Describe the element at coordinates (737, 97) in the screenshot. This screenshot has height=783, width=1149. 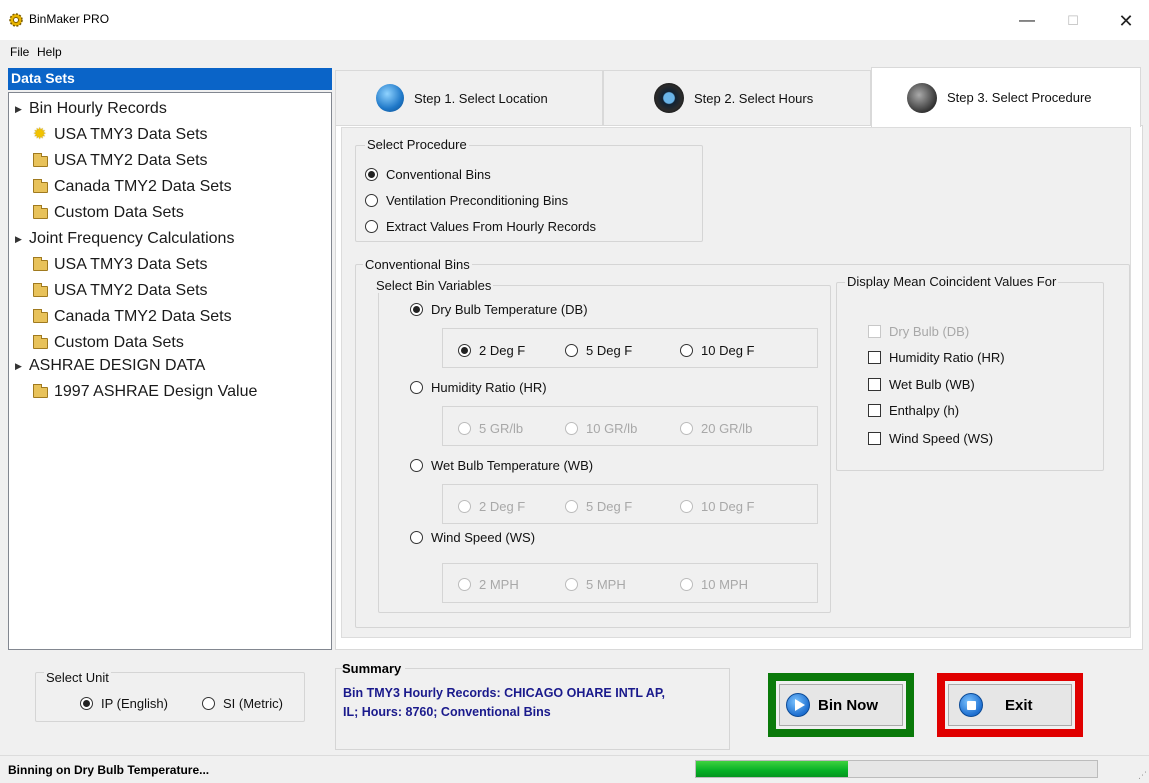
I see `tab-select-hours: Step 2. Select Hours` at that location.